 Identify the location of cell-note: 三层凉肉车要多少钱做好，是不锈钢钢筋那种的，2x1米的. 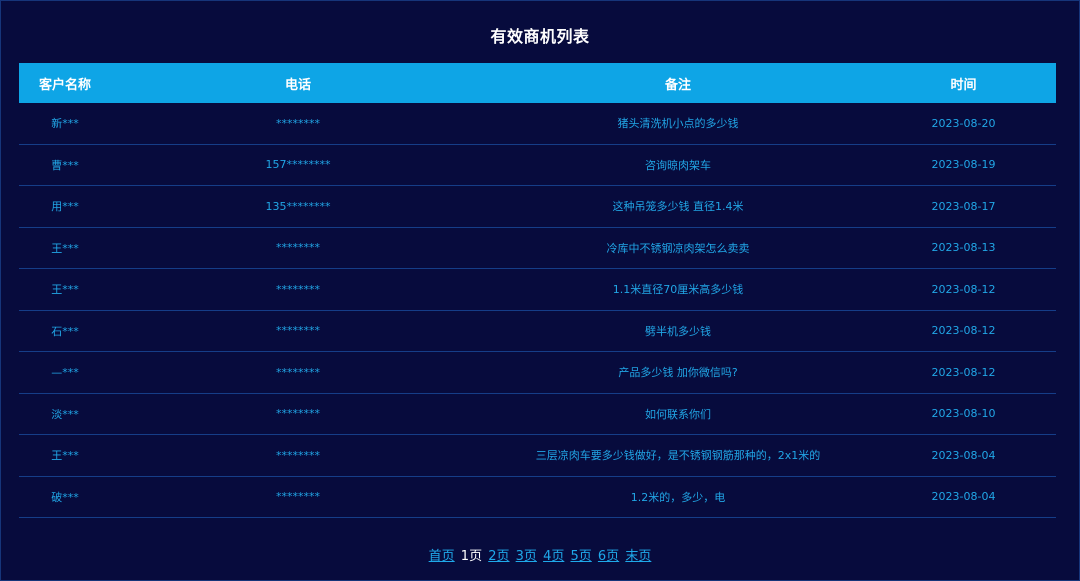
(678, 455).